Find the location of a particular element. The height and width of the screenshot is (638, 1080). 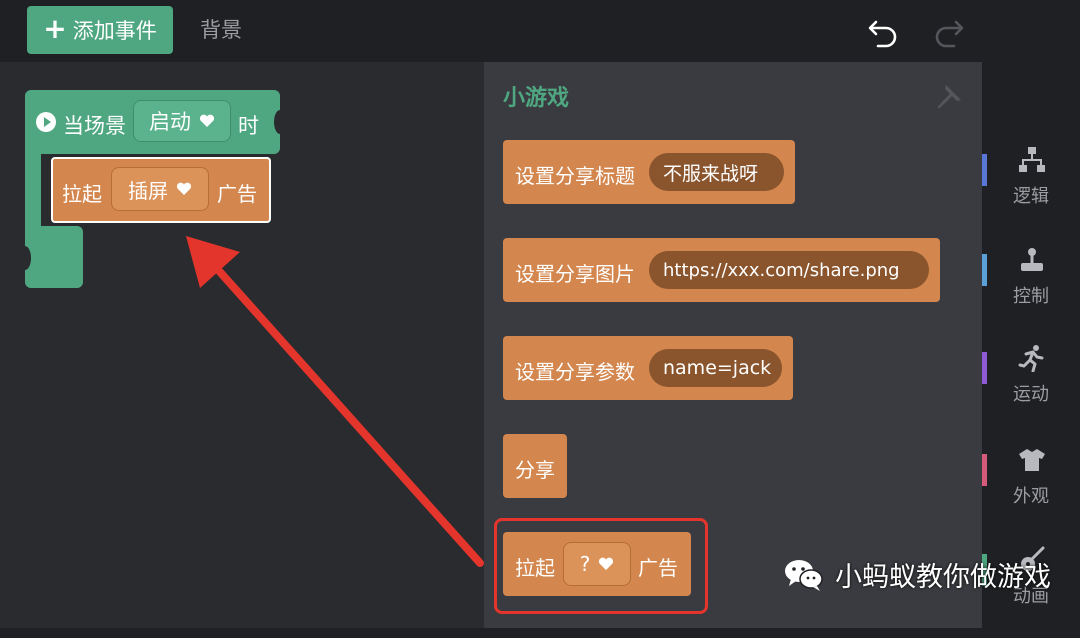

watermark: 小蚂蚁教你做游戏 is located at coordinates (917, 574).